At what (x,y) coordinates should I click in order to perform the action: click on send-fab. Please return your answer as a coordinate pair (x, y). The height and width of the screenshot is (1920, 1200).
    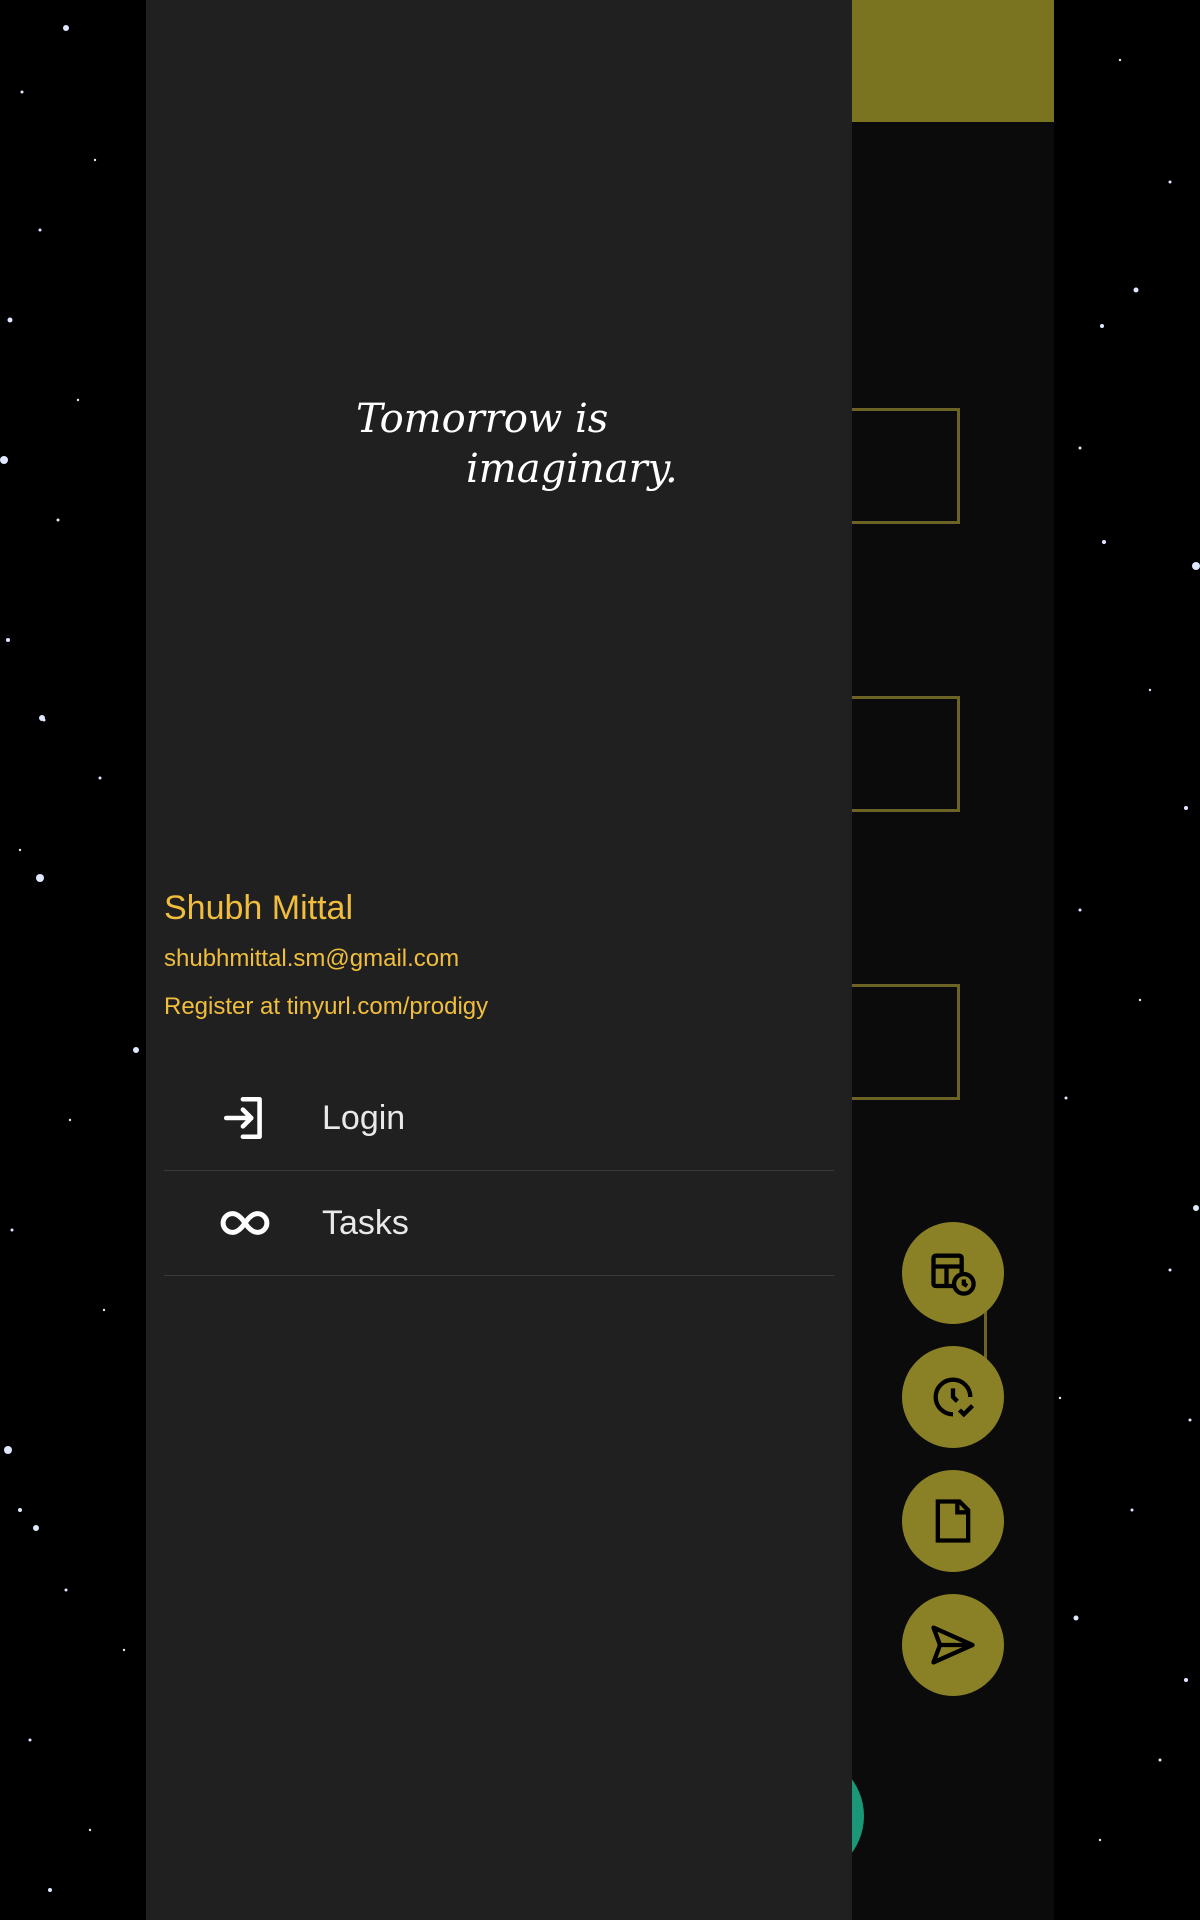
    Looking at the image, I should click on (953, 1645).